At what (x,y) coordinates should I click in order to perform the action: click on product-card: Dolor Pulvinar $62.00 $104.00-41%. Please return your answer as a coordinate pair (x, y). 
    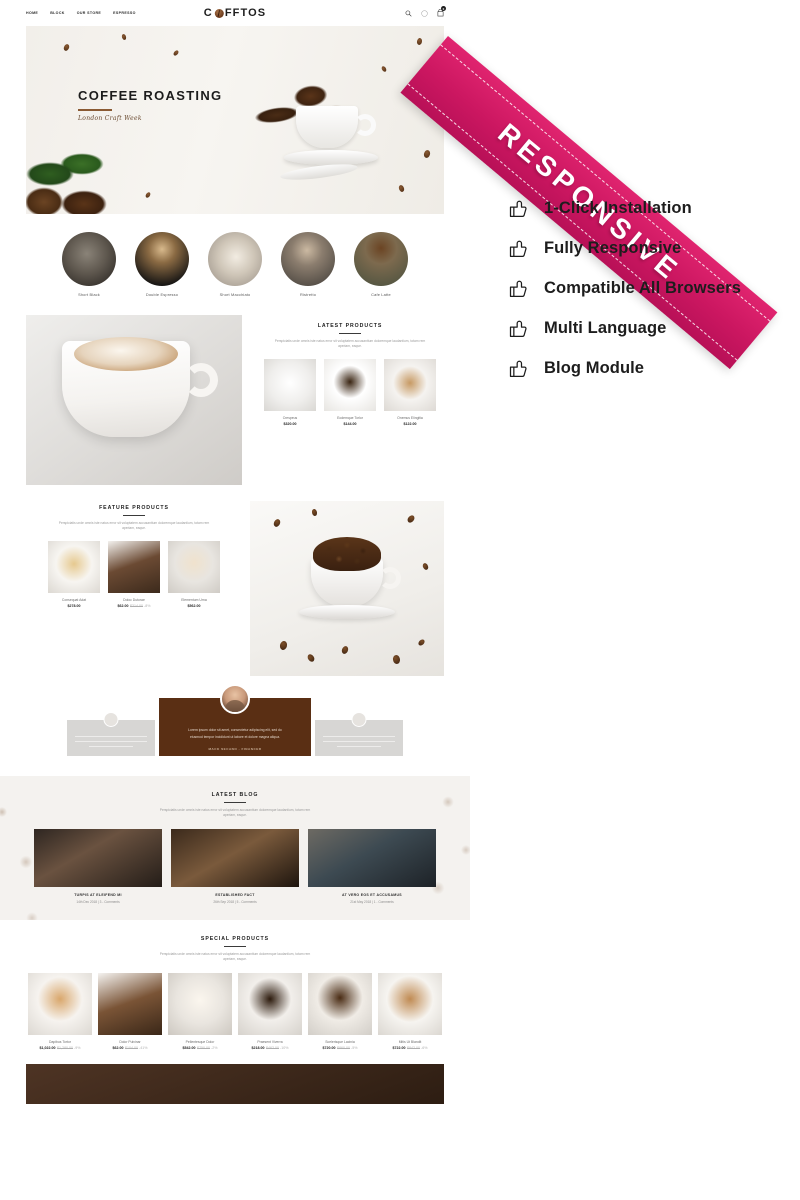
    Looking at the image, I should click on (130, 1011).